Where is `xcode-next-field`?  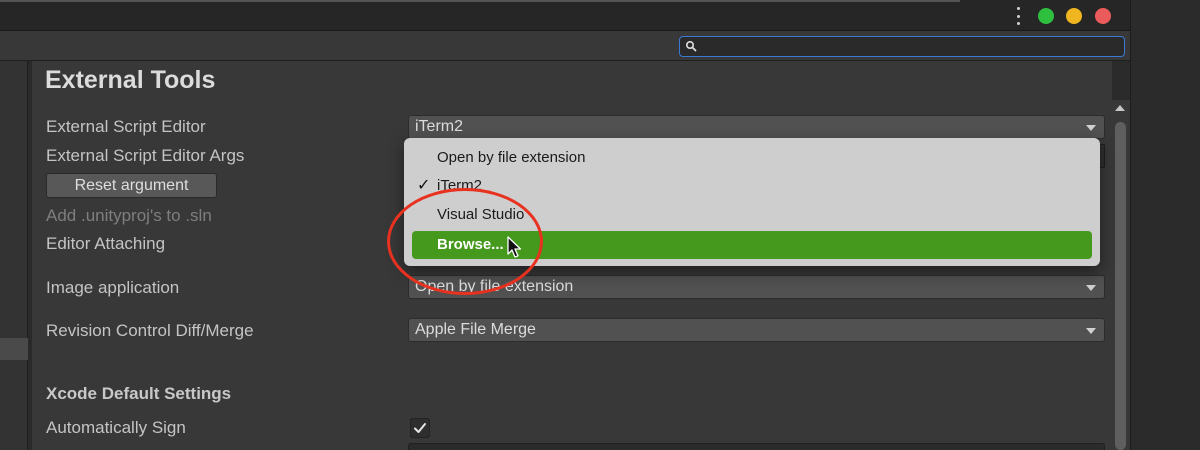
xcode-next-field is located at coordinates (756, 446).